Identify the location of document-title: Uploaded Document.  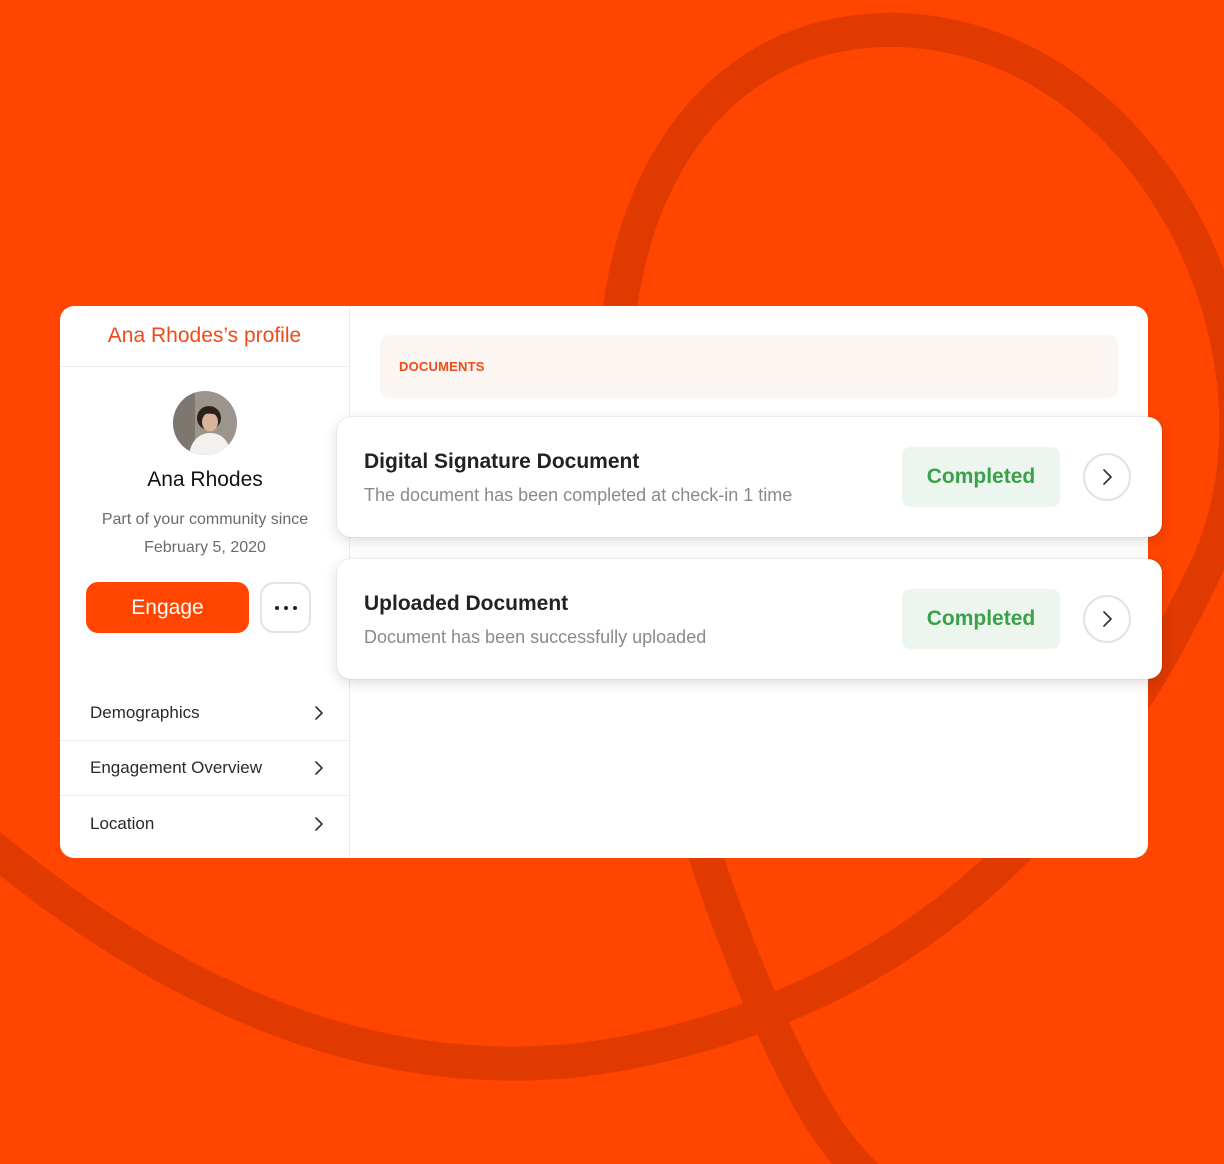
(466, 603).